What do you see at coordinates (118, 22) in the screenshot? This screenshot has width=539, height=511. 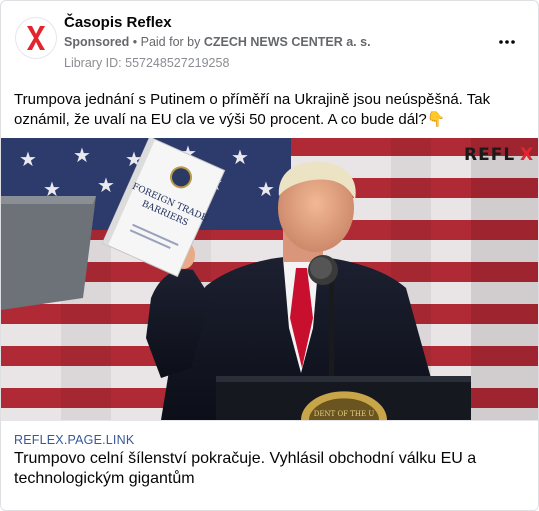 I see `page-name: Časopis Reflex` at bounding box center [118, 22].